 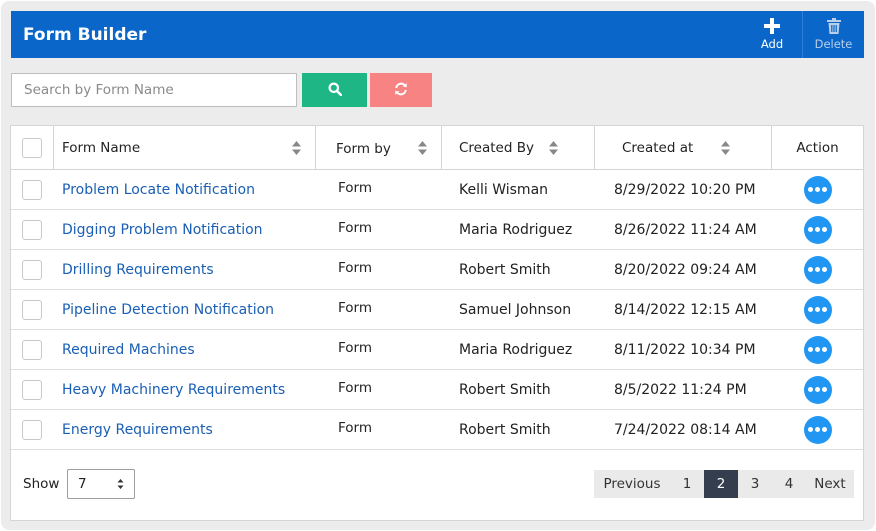 What do you see at coordinates (658, 148) in the screenshot?
I see `column-header-label: Created at` at bounding box center [658, 148].